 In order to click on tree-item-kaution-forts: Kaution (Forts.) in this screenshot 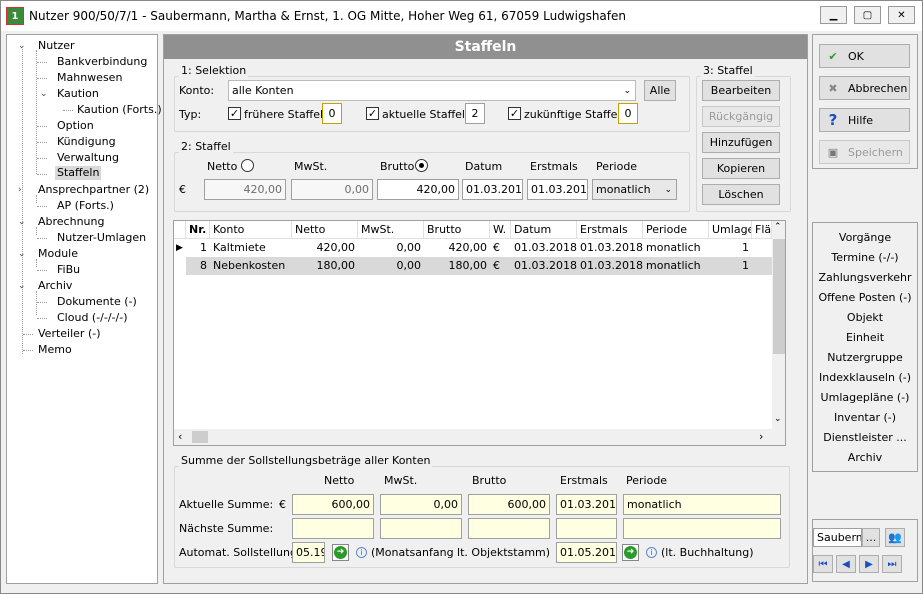, I will do `click(119, 110)`.